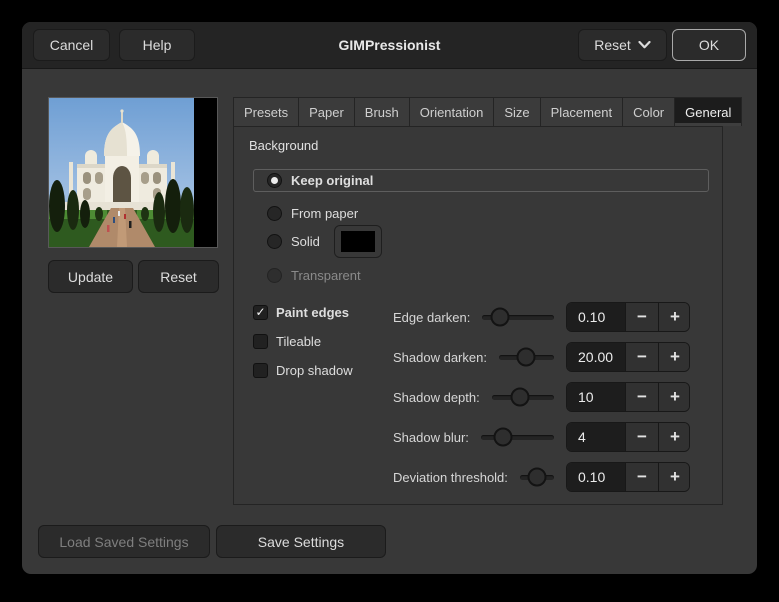  Describe the element at coordinates (709, 45) in the screenshot. I see `ok-button: OK` at that location.